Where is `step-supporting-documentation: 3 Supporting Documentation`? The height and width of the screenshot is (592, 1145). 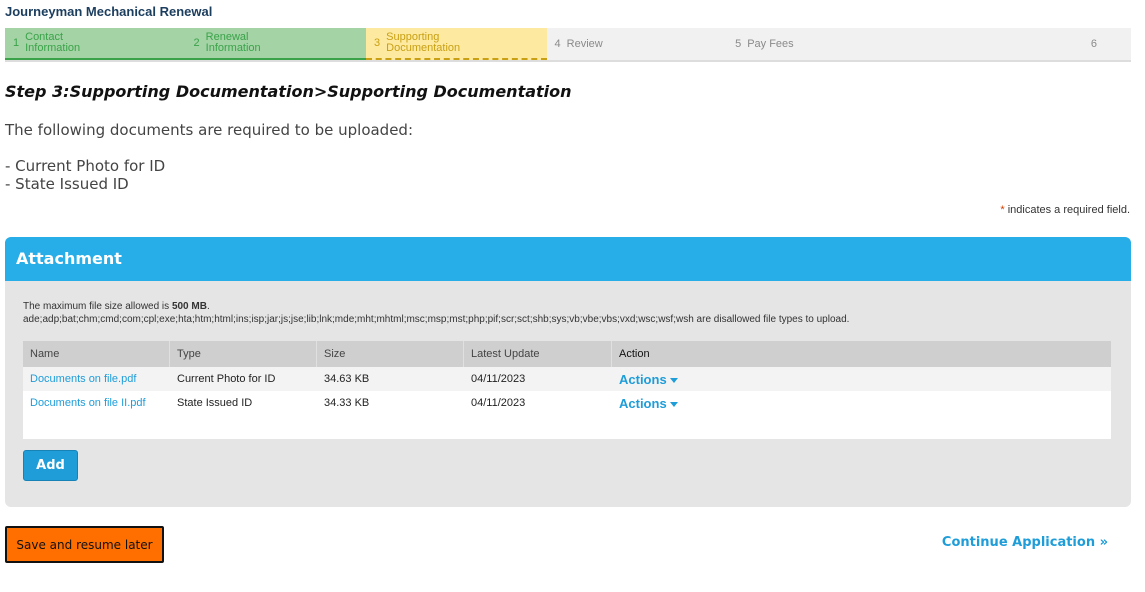 step-supporting-documentation: 3 Supporting Documentation is located at coordinates (456, 44).